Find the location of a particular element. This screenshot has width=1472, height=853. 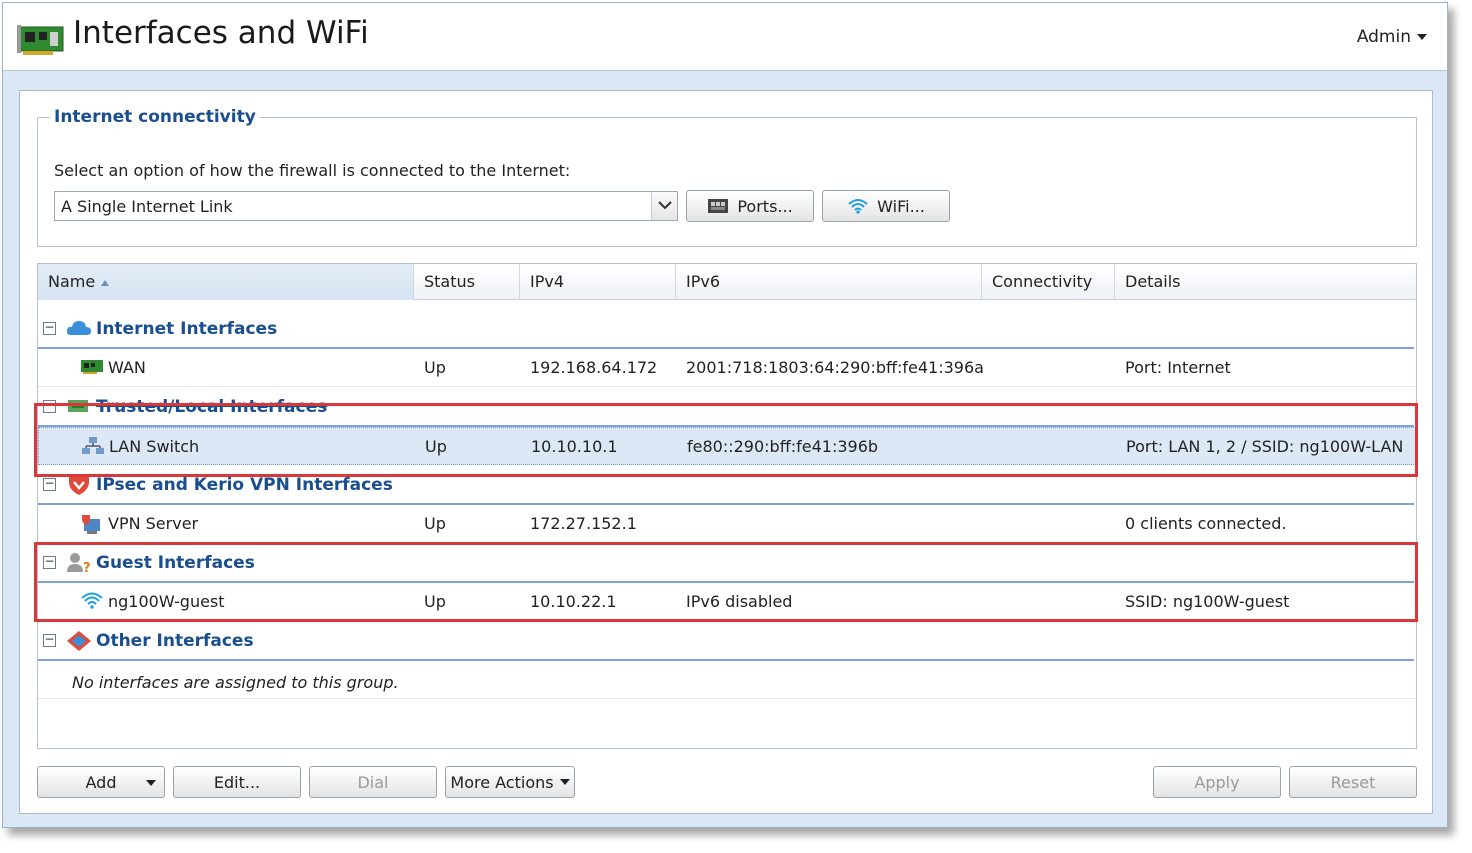

dial-button: Dial is located at coordinates (373, 782).